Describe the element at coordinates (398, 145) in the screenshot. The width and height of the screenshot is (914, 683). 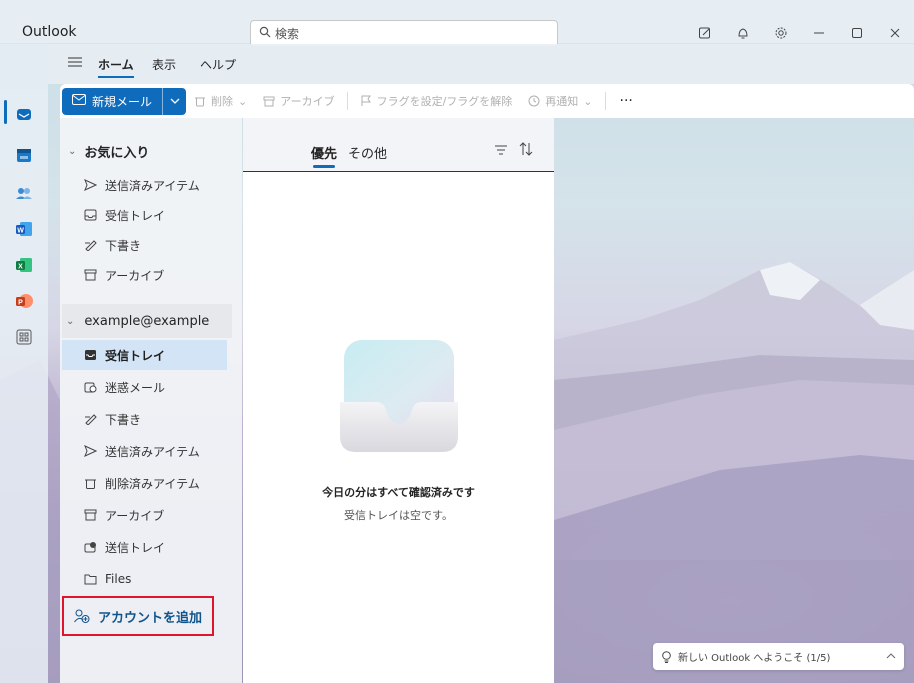
I see `message-list-header: 優先 その他` at that location.